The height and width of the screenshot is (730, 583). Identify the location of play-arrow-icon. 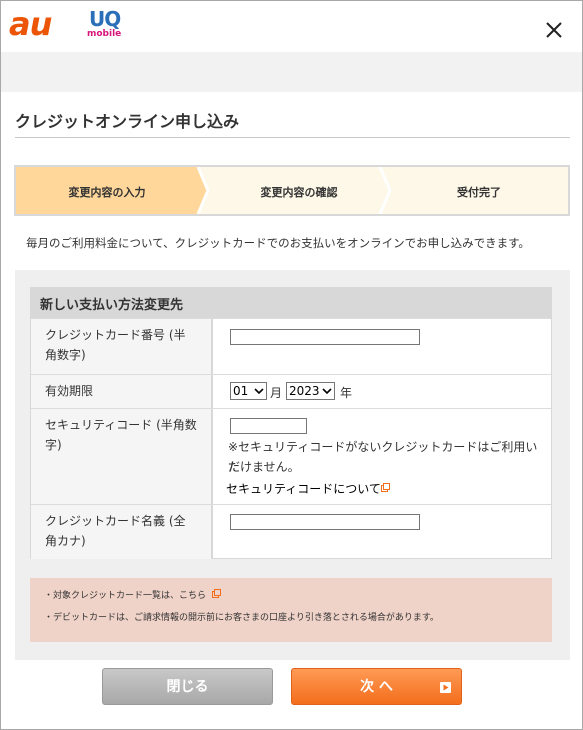
(445, 687).